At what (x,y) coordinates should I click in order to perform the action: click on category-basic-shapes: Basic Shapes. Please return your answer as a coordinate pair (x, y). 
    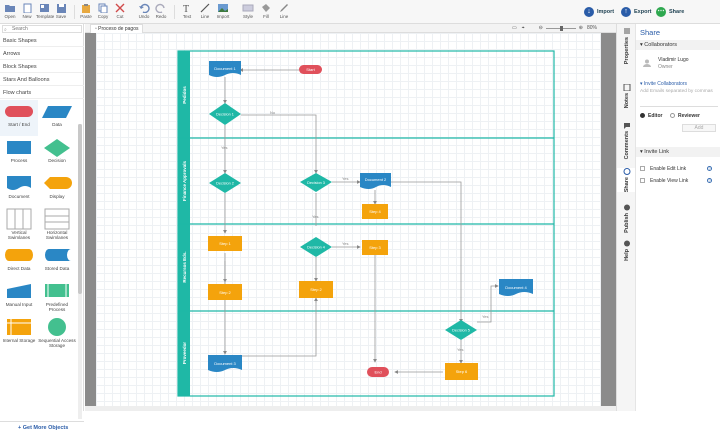
    Looking at the image, I should click on (42, 40).